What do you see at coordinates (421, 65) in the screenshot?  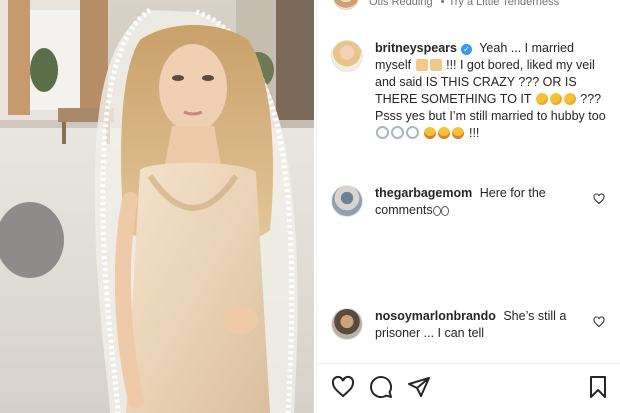 I see `bride-emoji-icon` at bounding box center [421, 65].